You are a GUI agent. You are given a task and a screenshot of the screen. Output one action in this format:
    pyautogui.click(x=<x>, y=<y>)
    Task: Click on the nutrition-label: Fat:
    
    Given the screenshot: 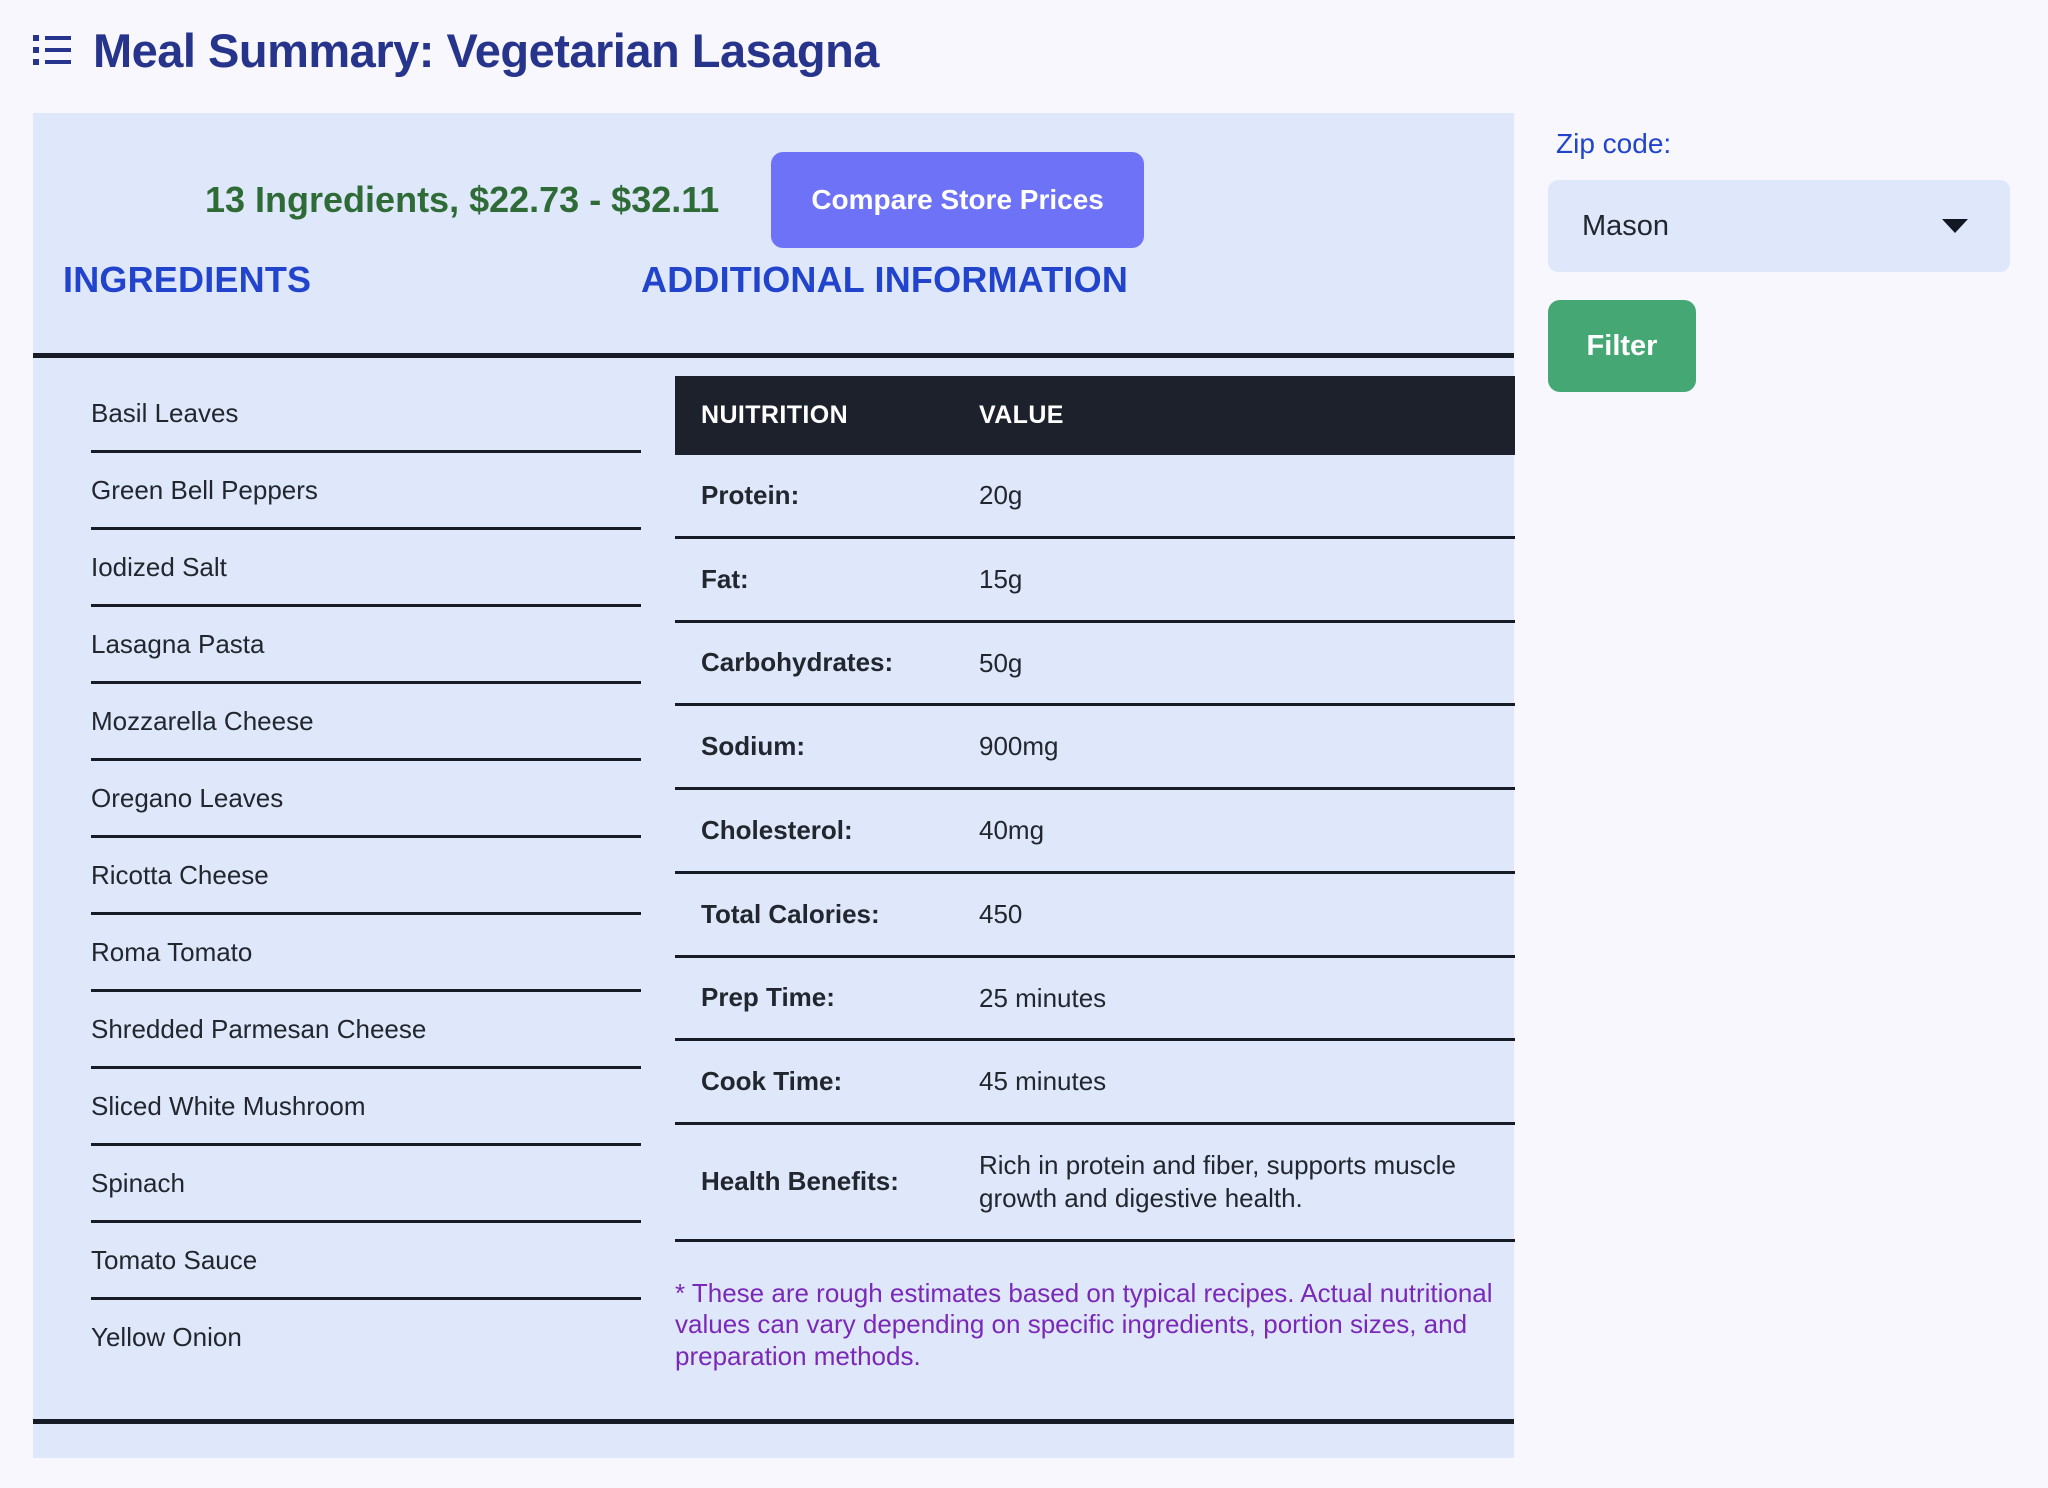 What is the action you would take?
    pyautogui.click(x=820, y=580)
    